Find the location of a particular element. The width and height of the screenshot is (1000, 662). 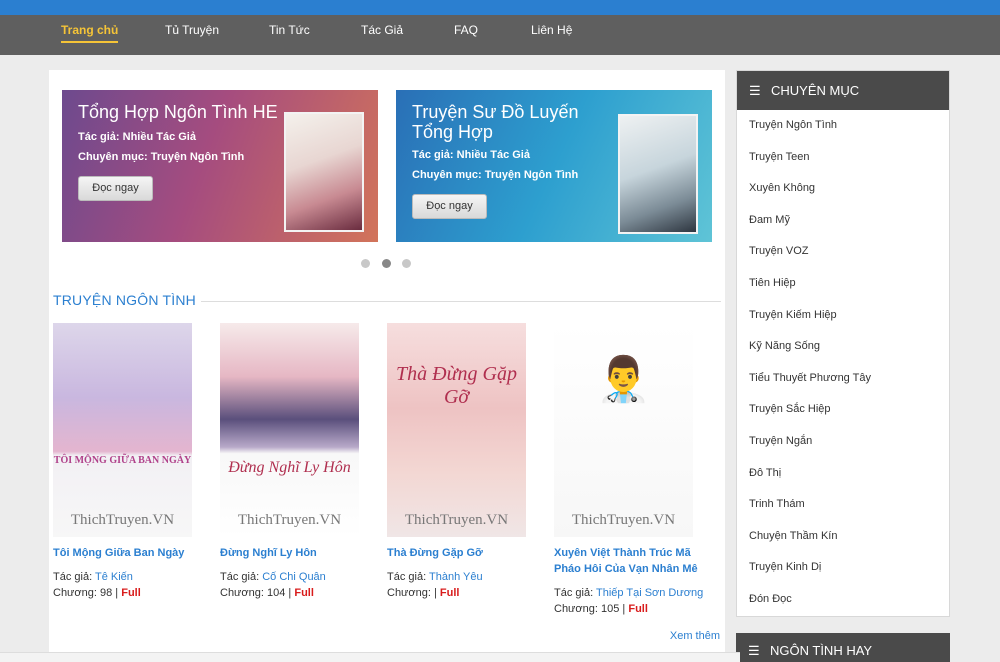

book-author-line: Tác giả: Thiếp Tại Sơn Dương is located at coordinates (628, 593).